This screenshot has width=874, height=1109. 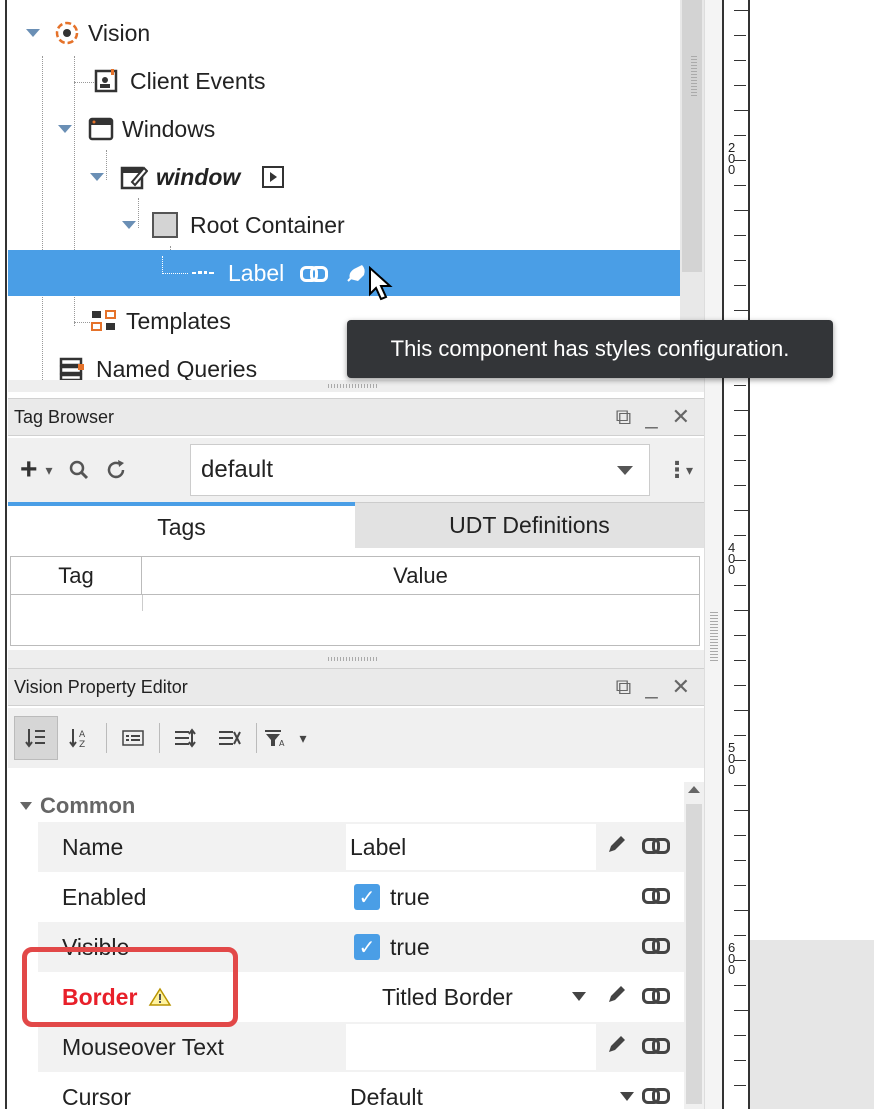 What do you see at coordinates (80, 738) in the screenshot?
I see `sort-alphabetical-icon: AZ` at bounding box center [80, 738].